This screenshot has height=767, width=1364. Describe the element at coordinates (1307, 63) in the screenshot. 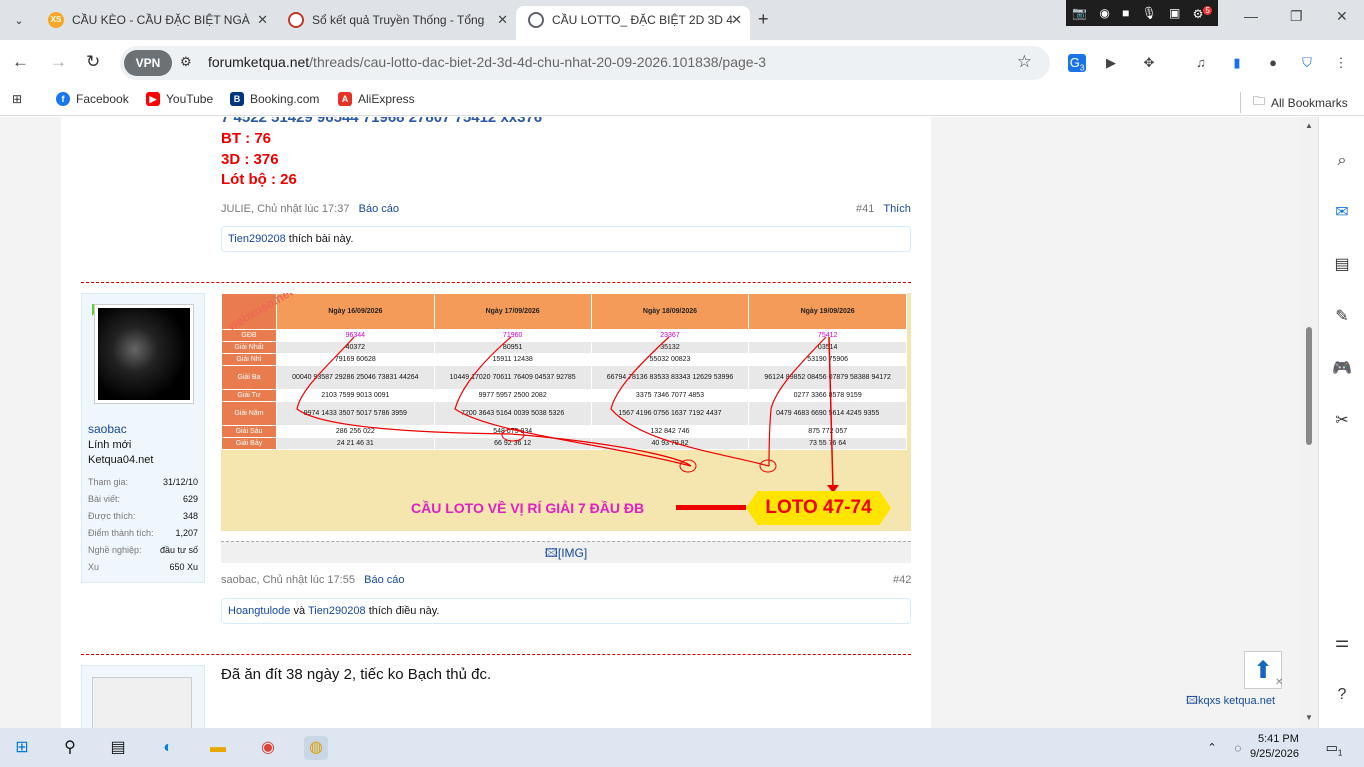

I see `shield-icon: ⛉` at that location.